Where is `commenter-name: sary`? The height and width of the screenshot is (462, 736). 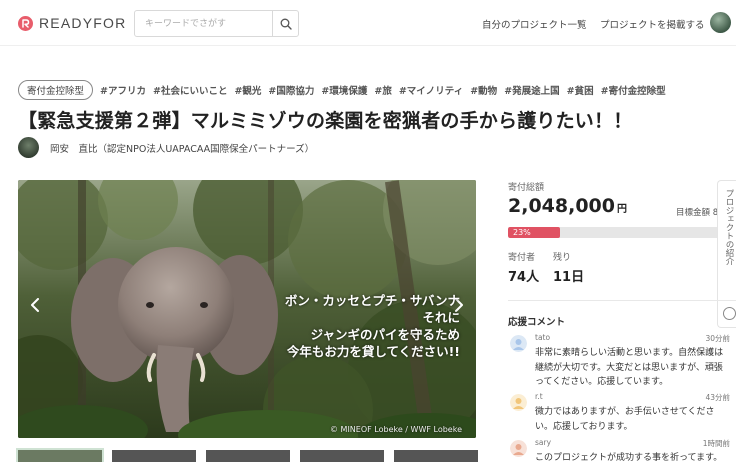
commenter-name: sary is located at coordinates (543, 442).